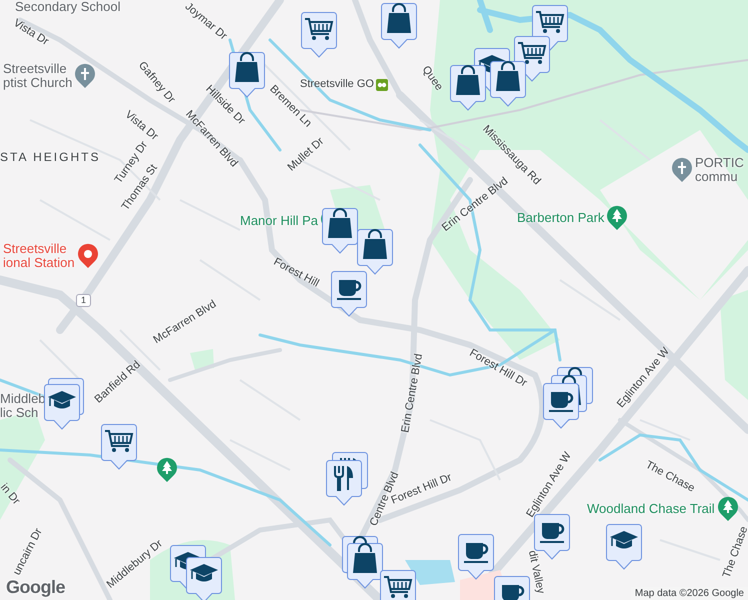 The height and width of the screenshot is (600, 748). What do you see at coordinates (382, 85) in the screenshot?
I see `train-icon` at bounding box center [382, 85].